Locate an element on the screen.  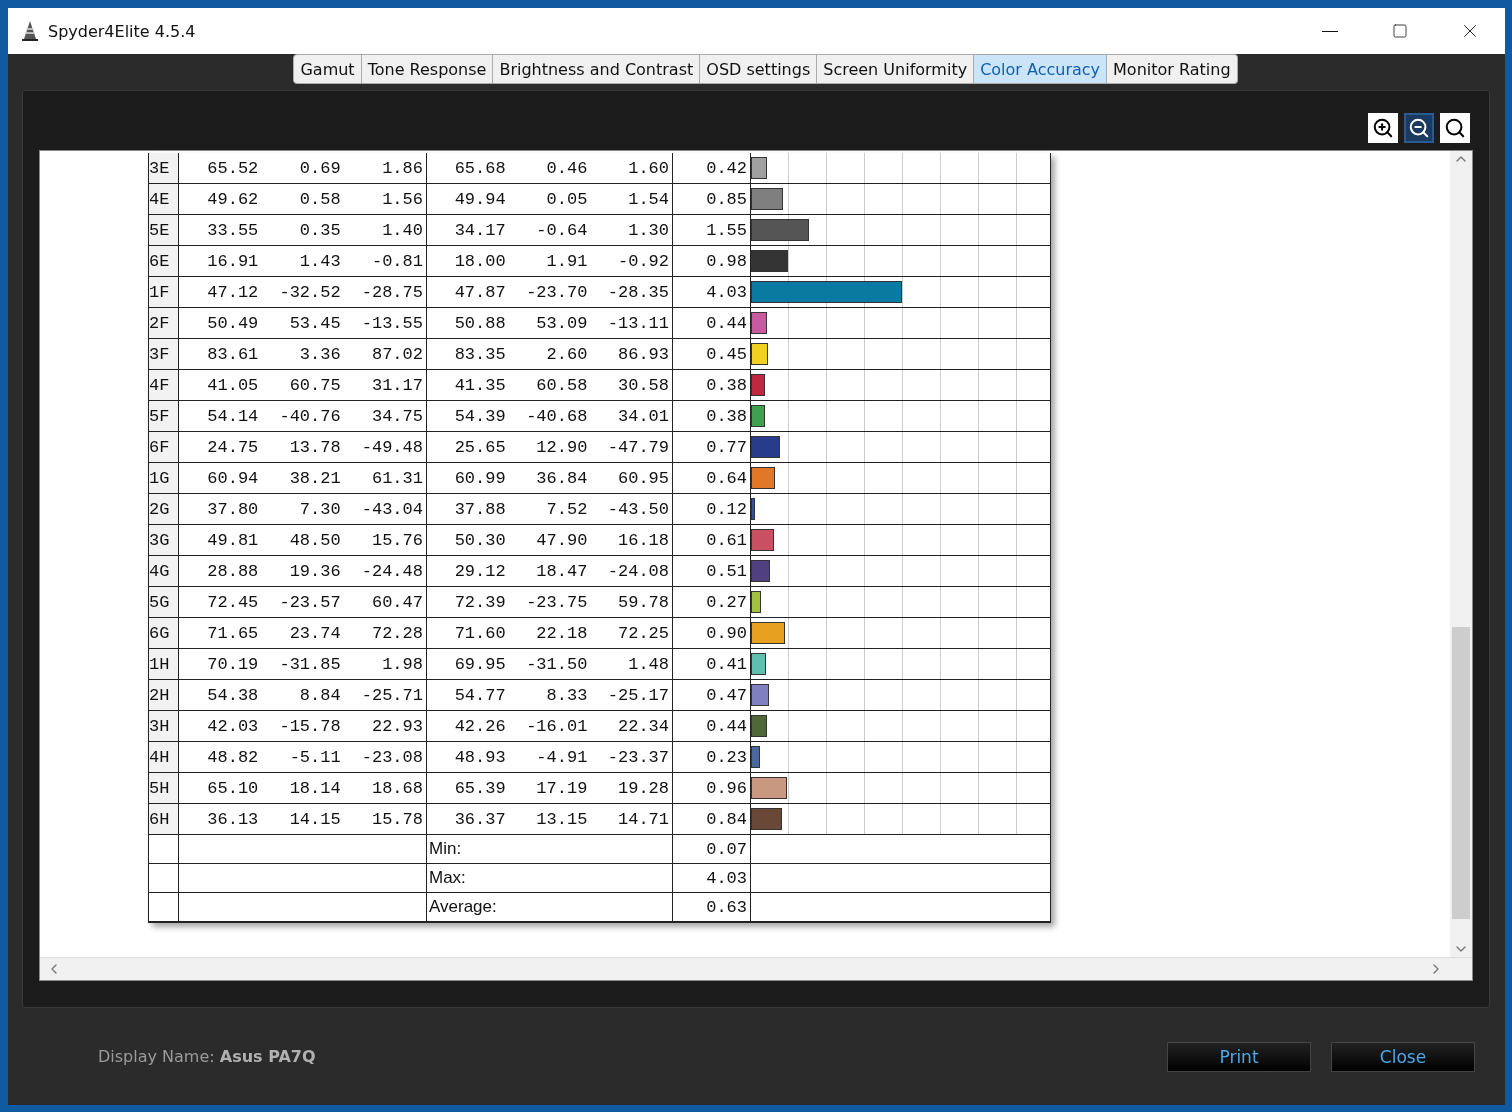
maximize-icon is located at coordinates (1400, 31).